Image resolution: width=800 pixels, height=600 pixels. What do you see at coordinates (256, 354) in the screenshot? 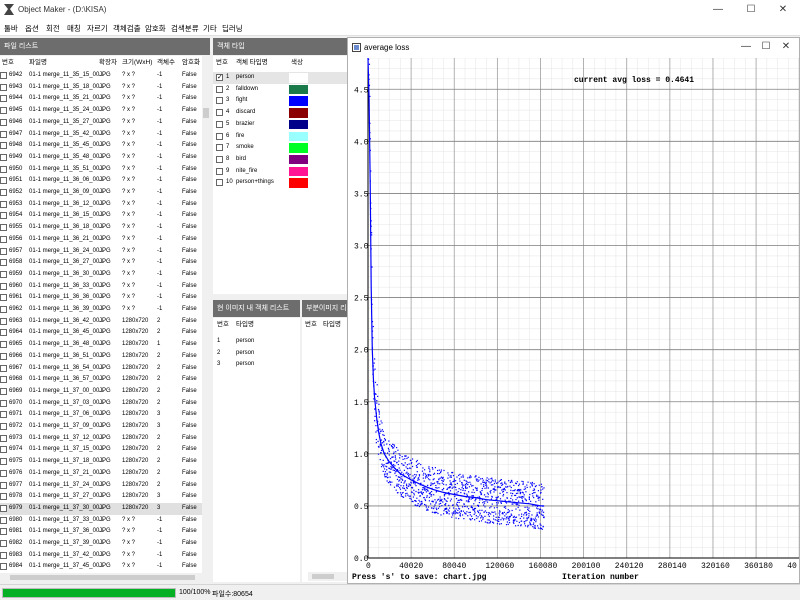
I see `image-object-row: 2 person` at bounding box center [256, 354].